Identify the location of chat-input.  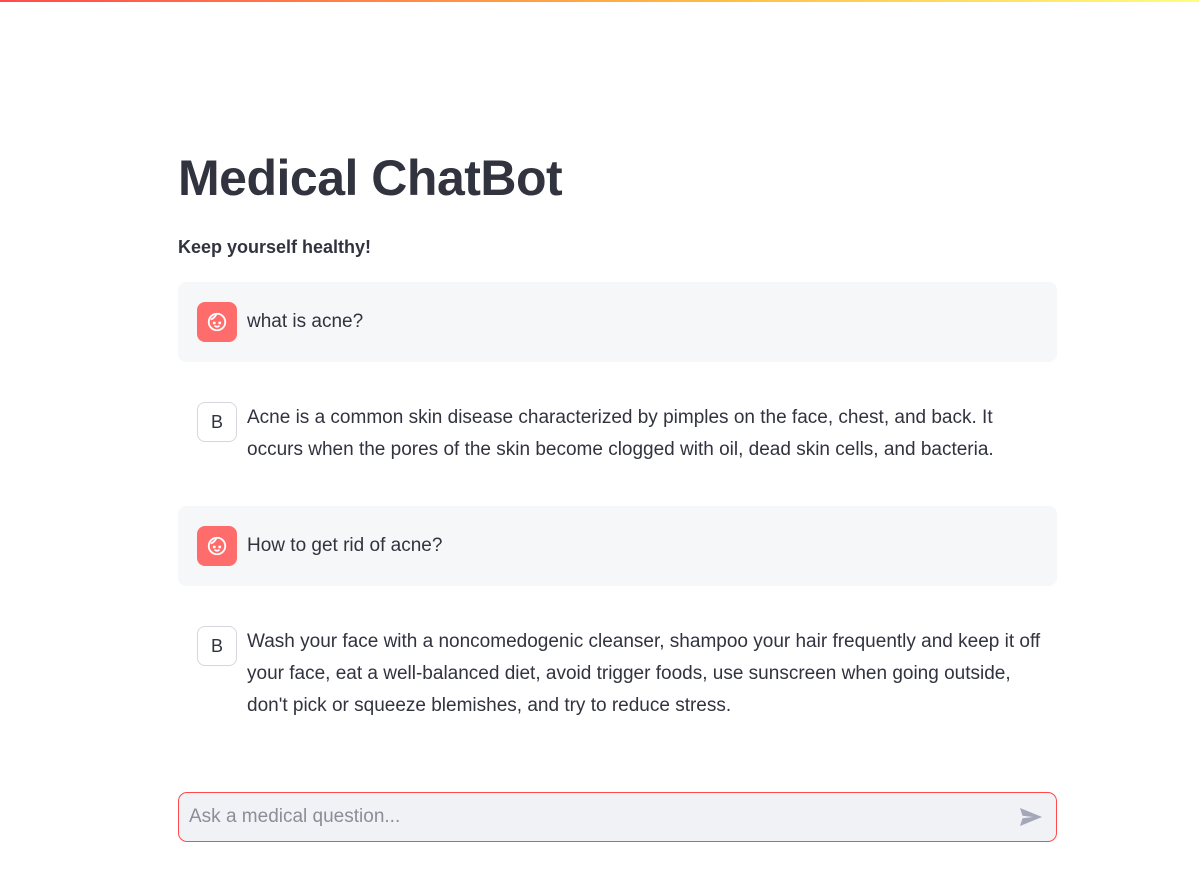
(589, 817).